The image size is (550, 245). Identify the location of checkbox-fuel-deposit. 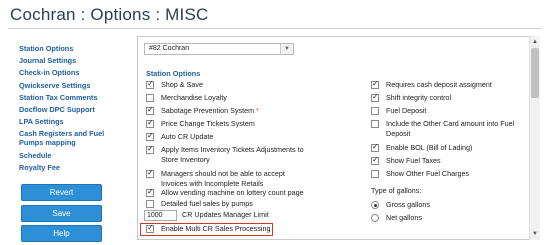
(375, 111).